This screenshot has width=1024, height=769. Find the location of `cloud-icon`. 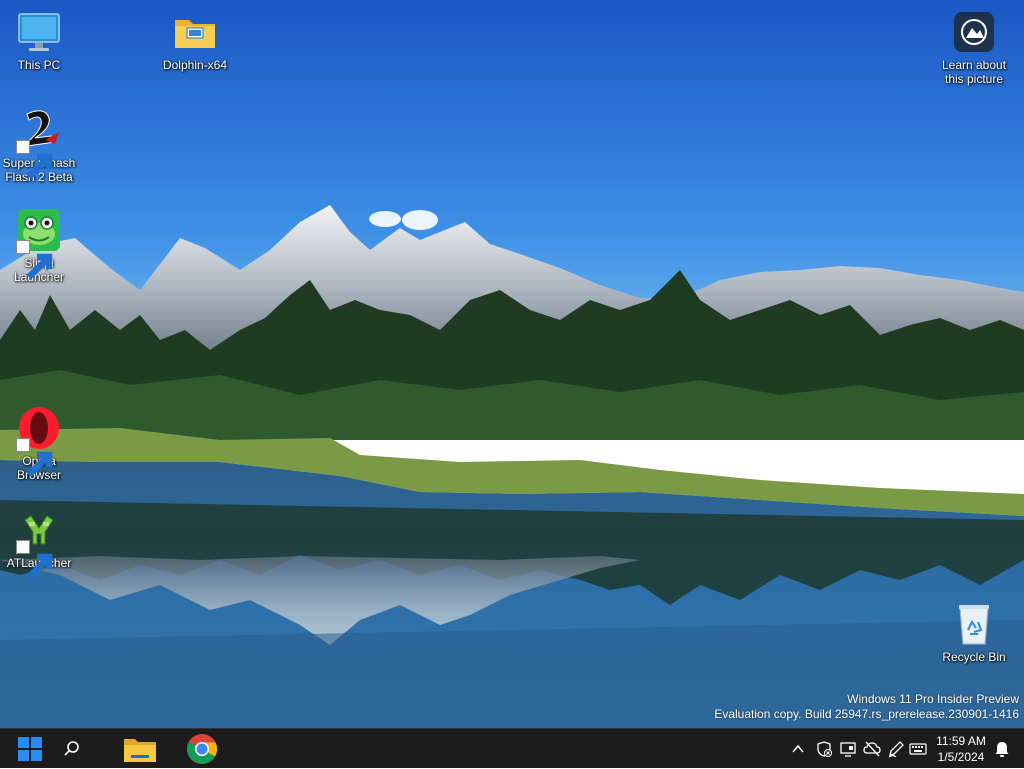

cloud-icon is located at coordinates (872, 749).